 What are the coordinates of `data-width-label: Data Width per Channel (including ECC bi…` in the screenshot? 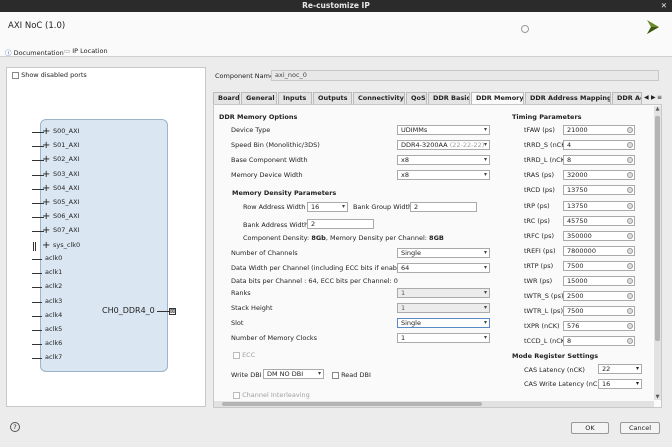 It's located at (320, 268).